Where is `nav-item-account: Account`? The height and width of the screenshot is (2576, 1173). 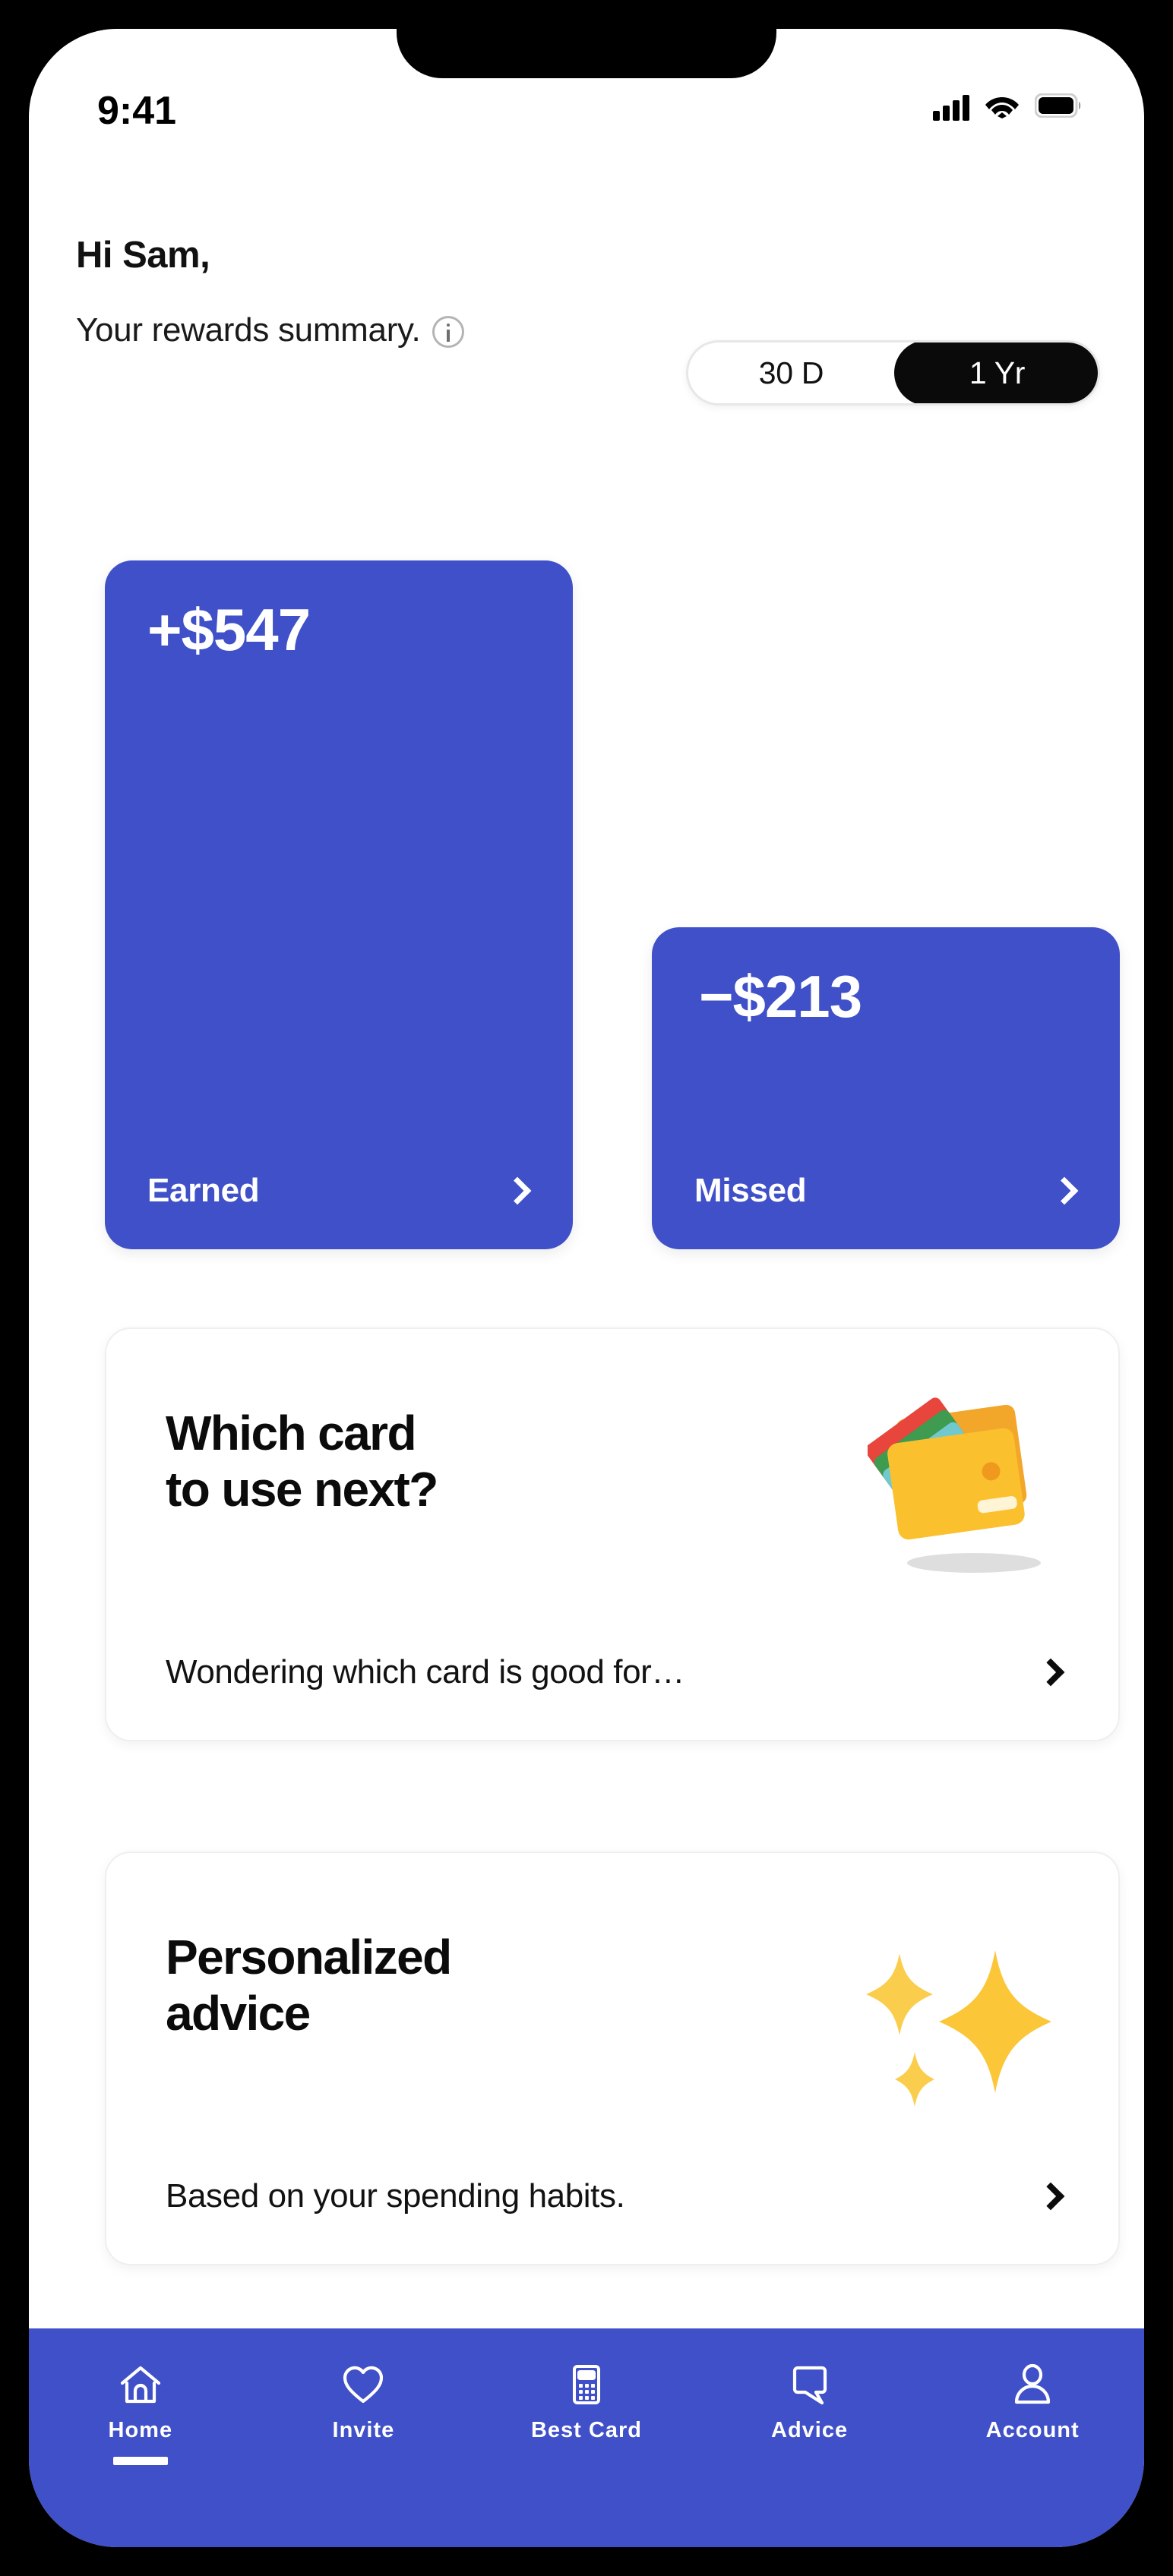 nav-item-account: Account is located at coordinates (1032, 2402).